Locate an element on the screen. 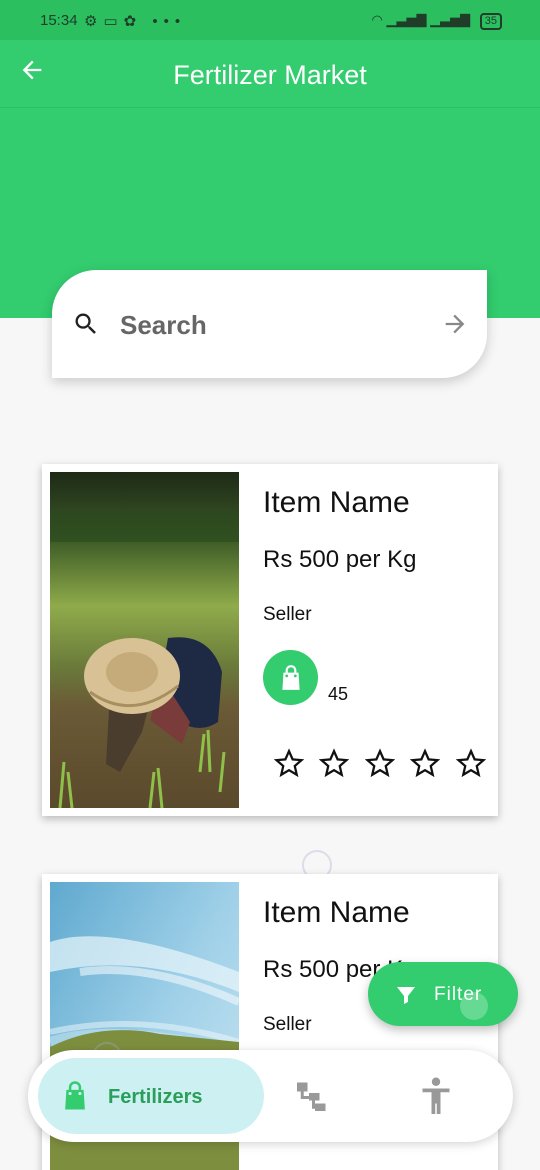 The width and height of the screenshot is (540, 1170). filter-button: Filter is located at coordinates (443, 994).